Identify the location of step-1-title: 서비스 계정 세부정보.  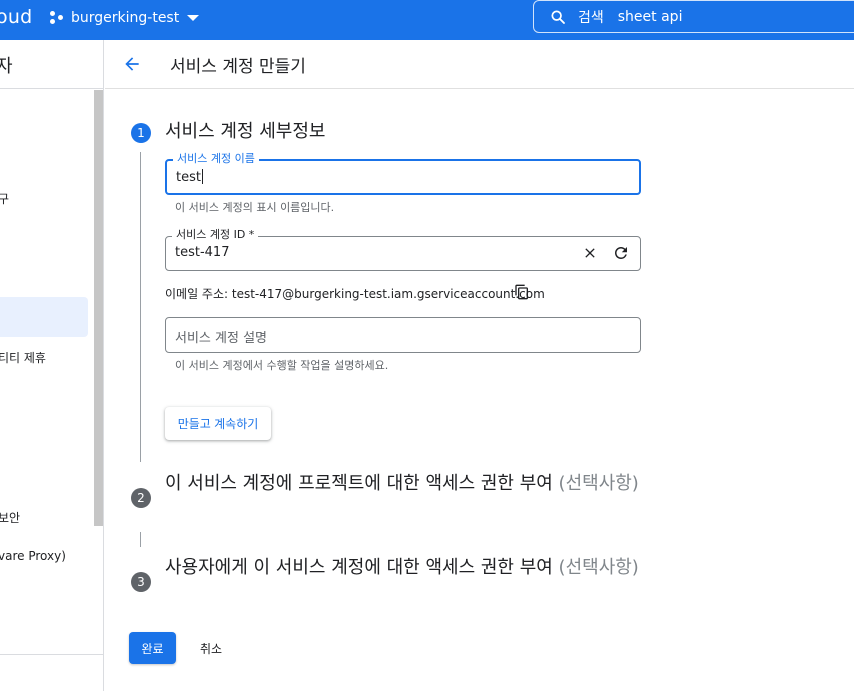
(245, 131).